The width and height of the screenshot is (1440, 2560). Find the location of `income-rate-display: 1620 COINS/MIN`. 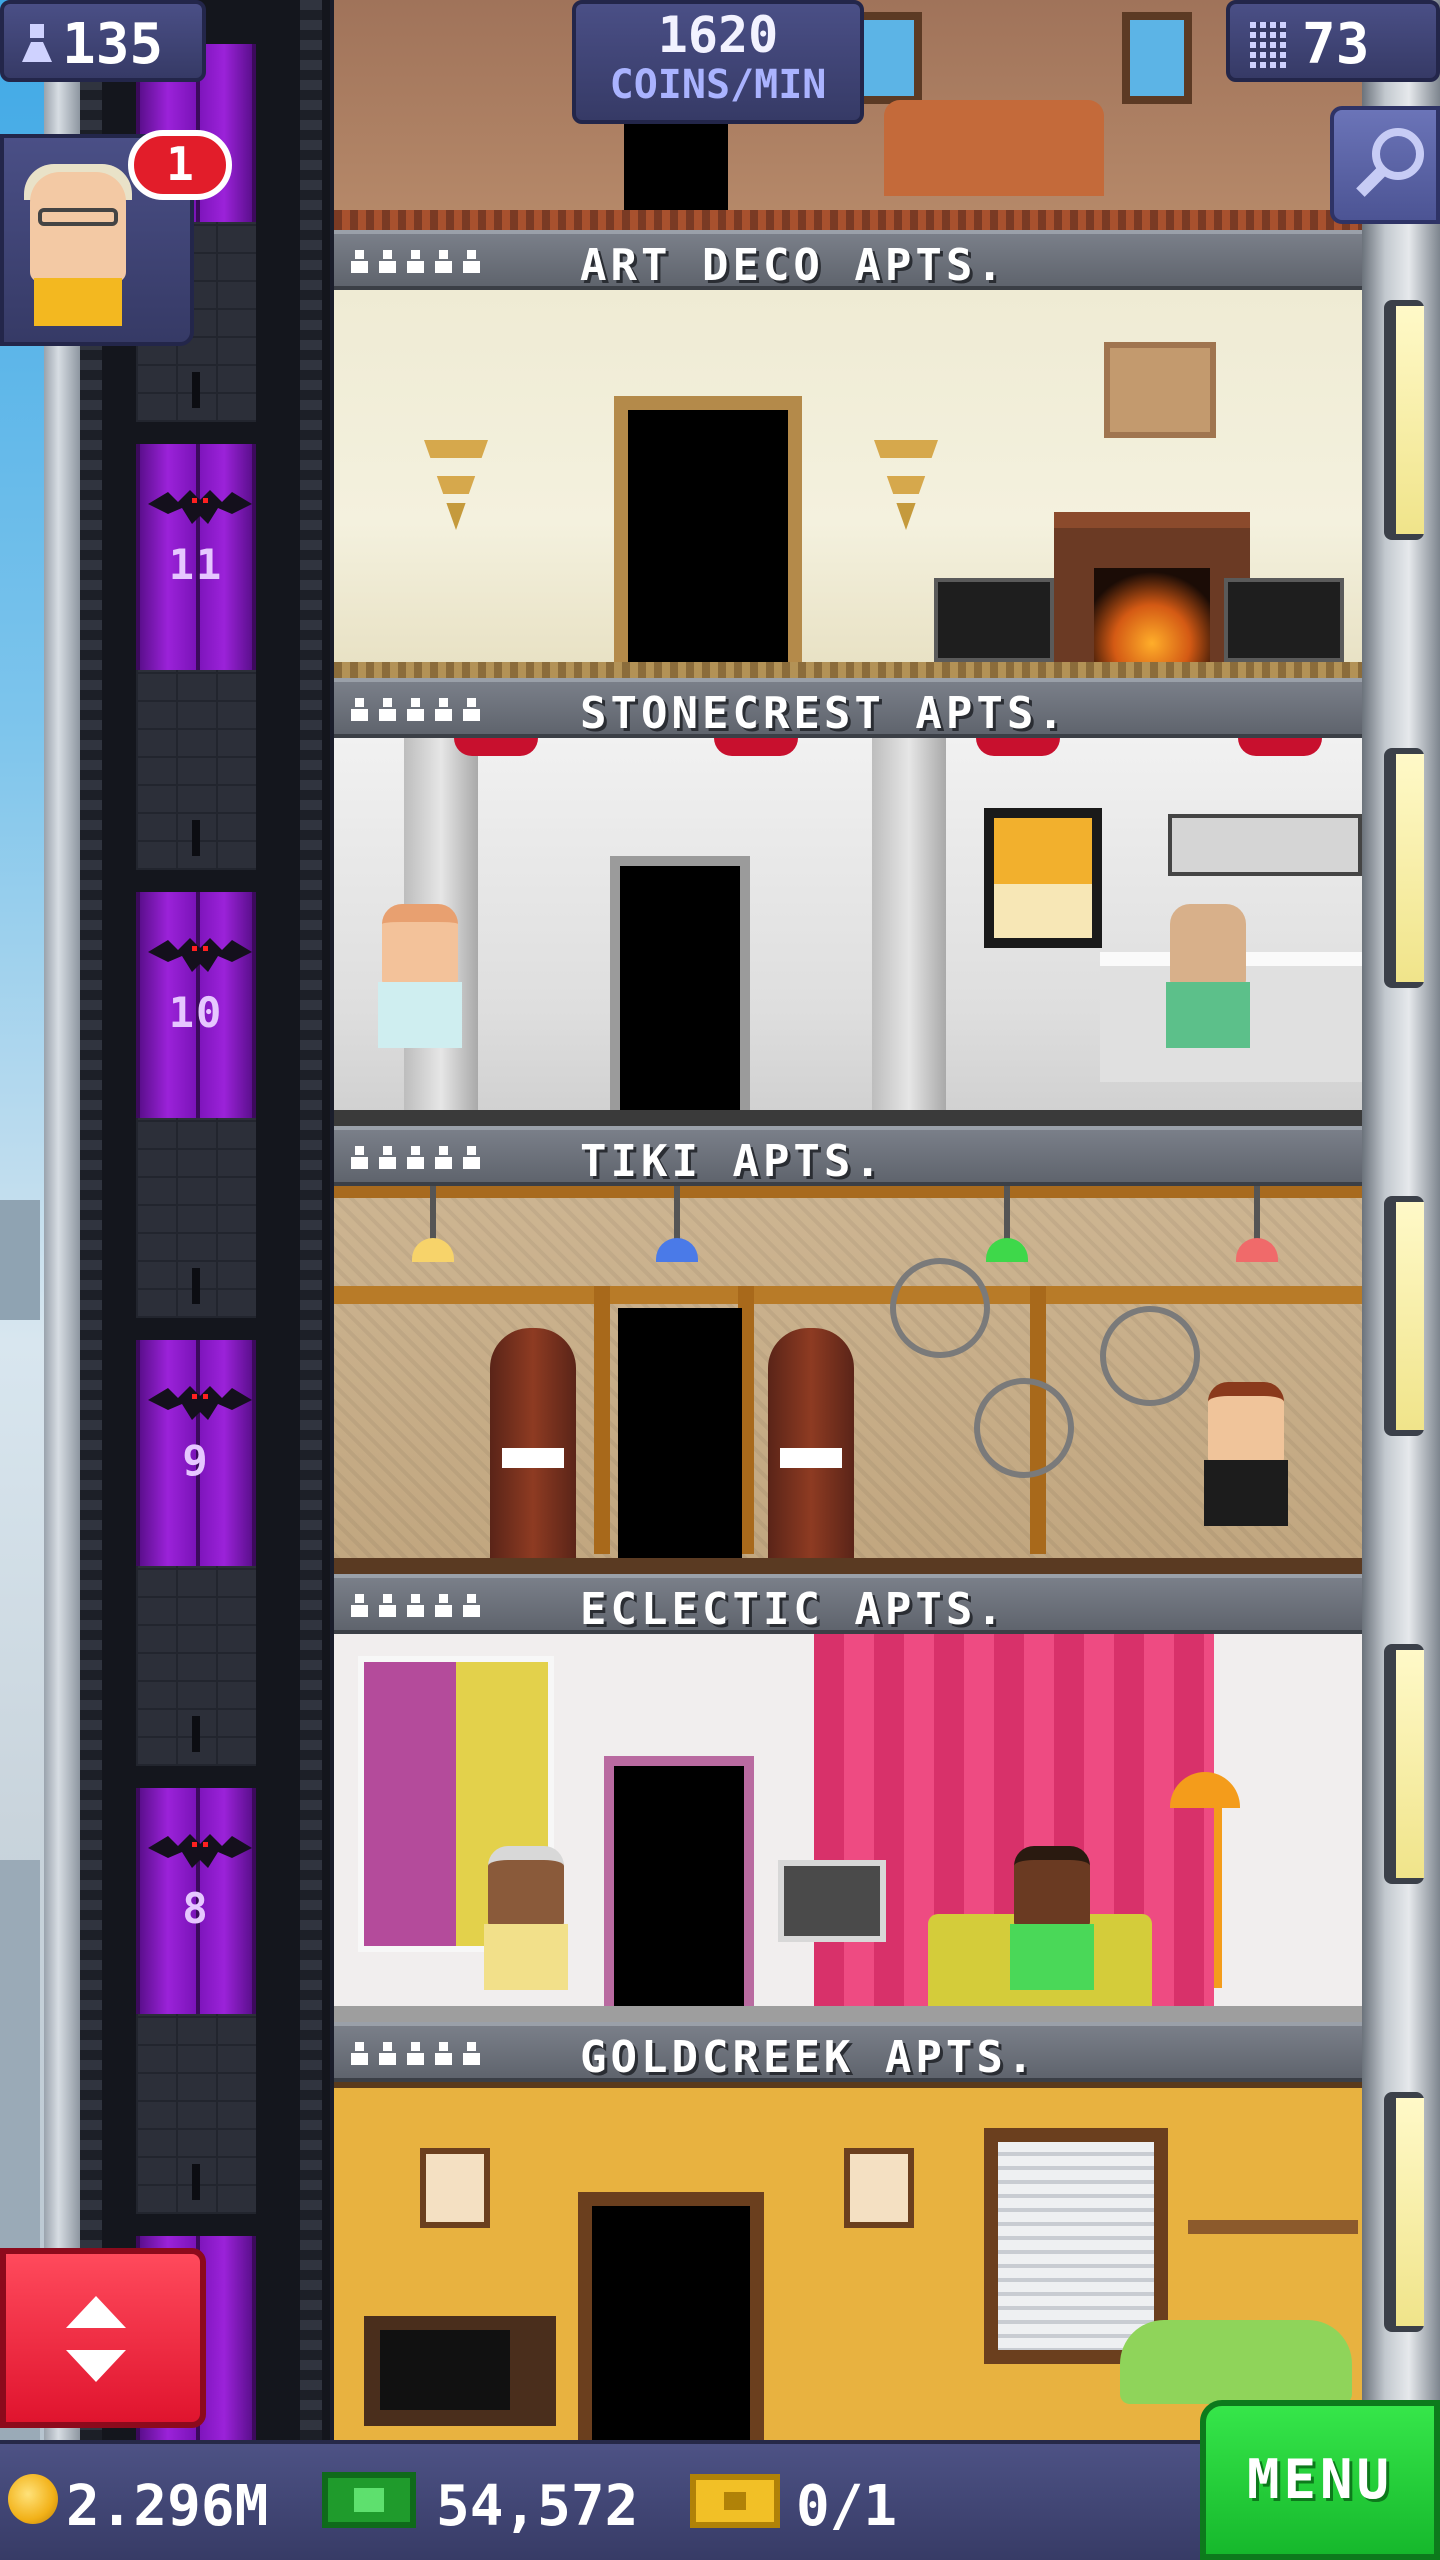

income-rate-display: 1620 COINS/MIN is located at coordinates (718, 62).